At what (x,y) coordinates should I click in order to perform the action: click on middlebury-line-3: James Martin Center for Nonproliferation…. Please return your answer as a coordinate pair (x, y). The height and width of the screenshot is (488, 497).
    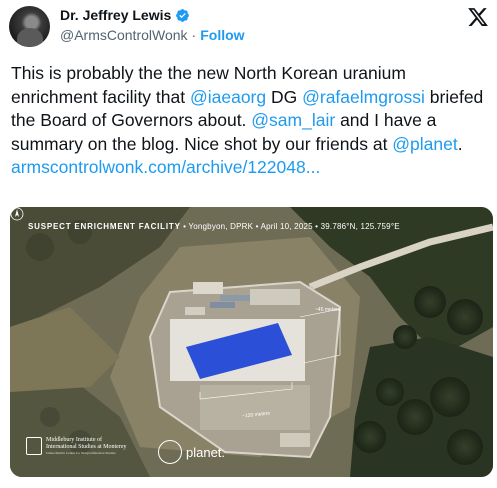
    Looking at the image, I should click on (81, 453).